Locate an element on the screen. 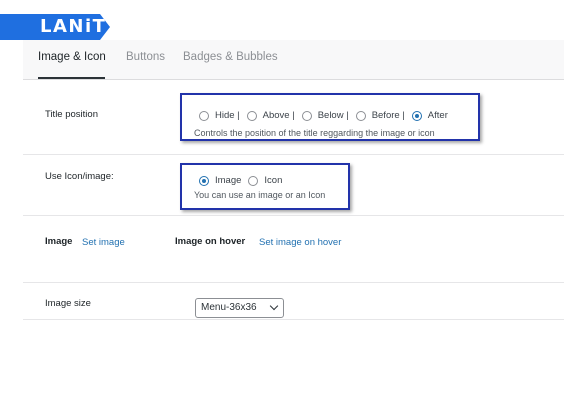  logo-banner: LANiT is located at coordinates (55, 27).